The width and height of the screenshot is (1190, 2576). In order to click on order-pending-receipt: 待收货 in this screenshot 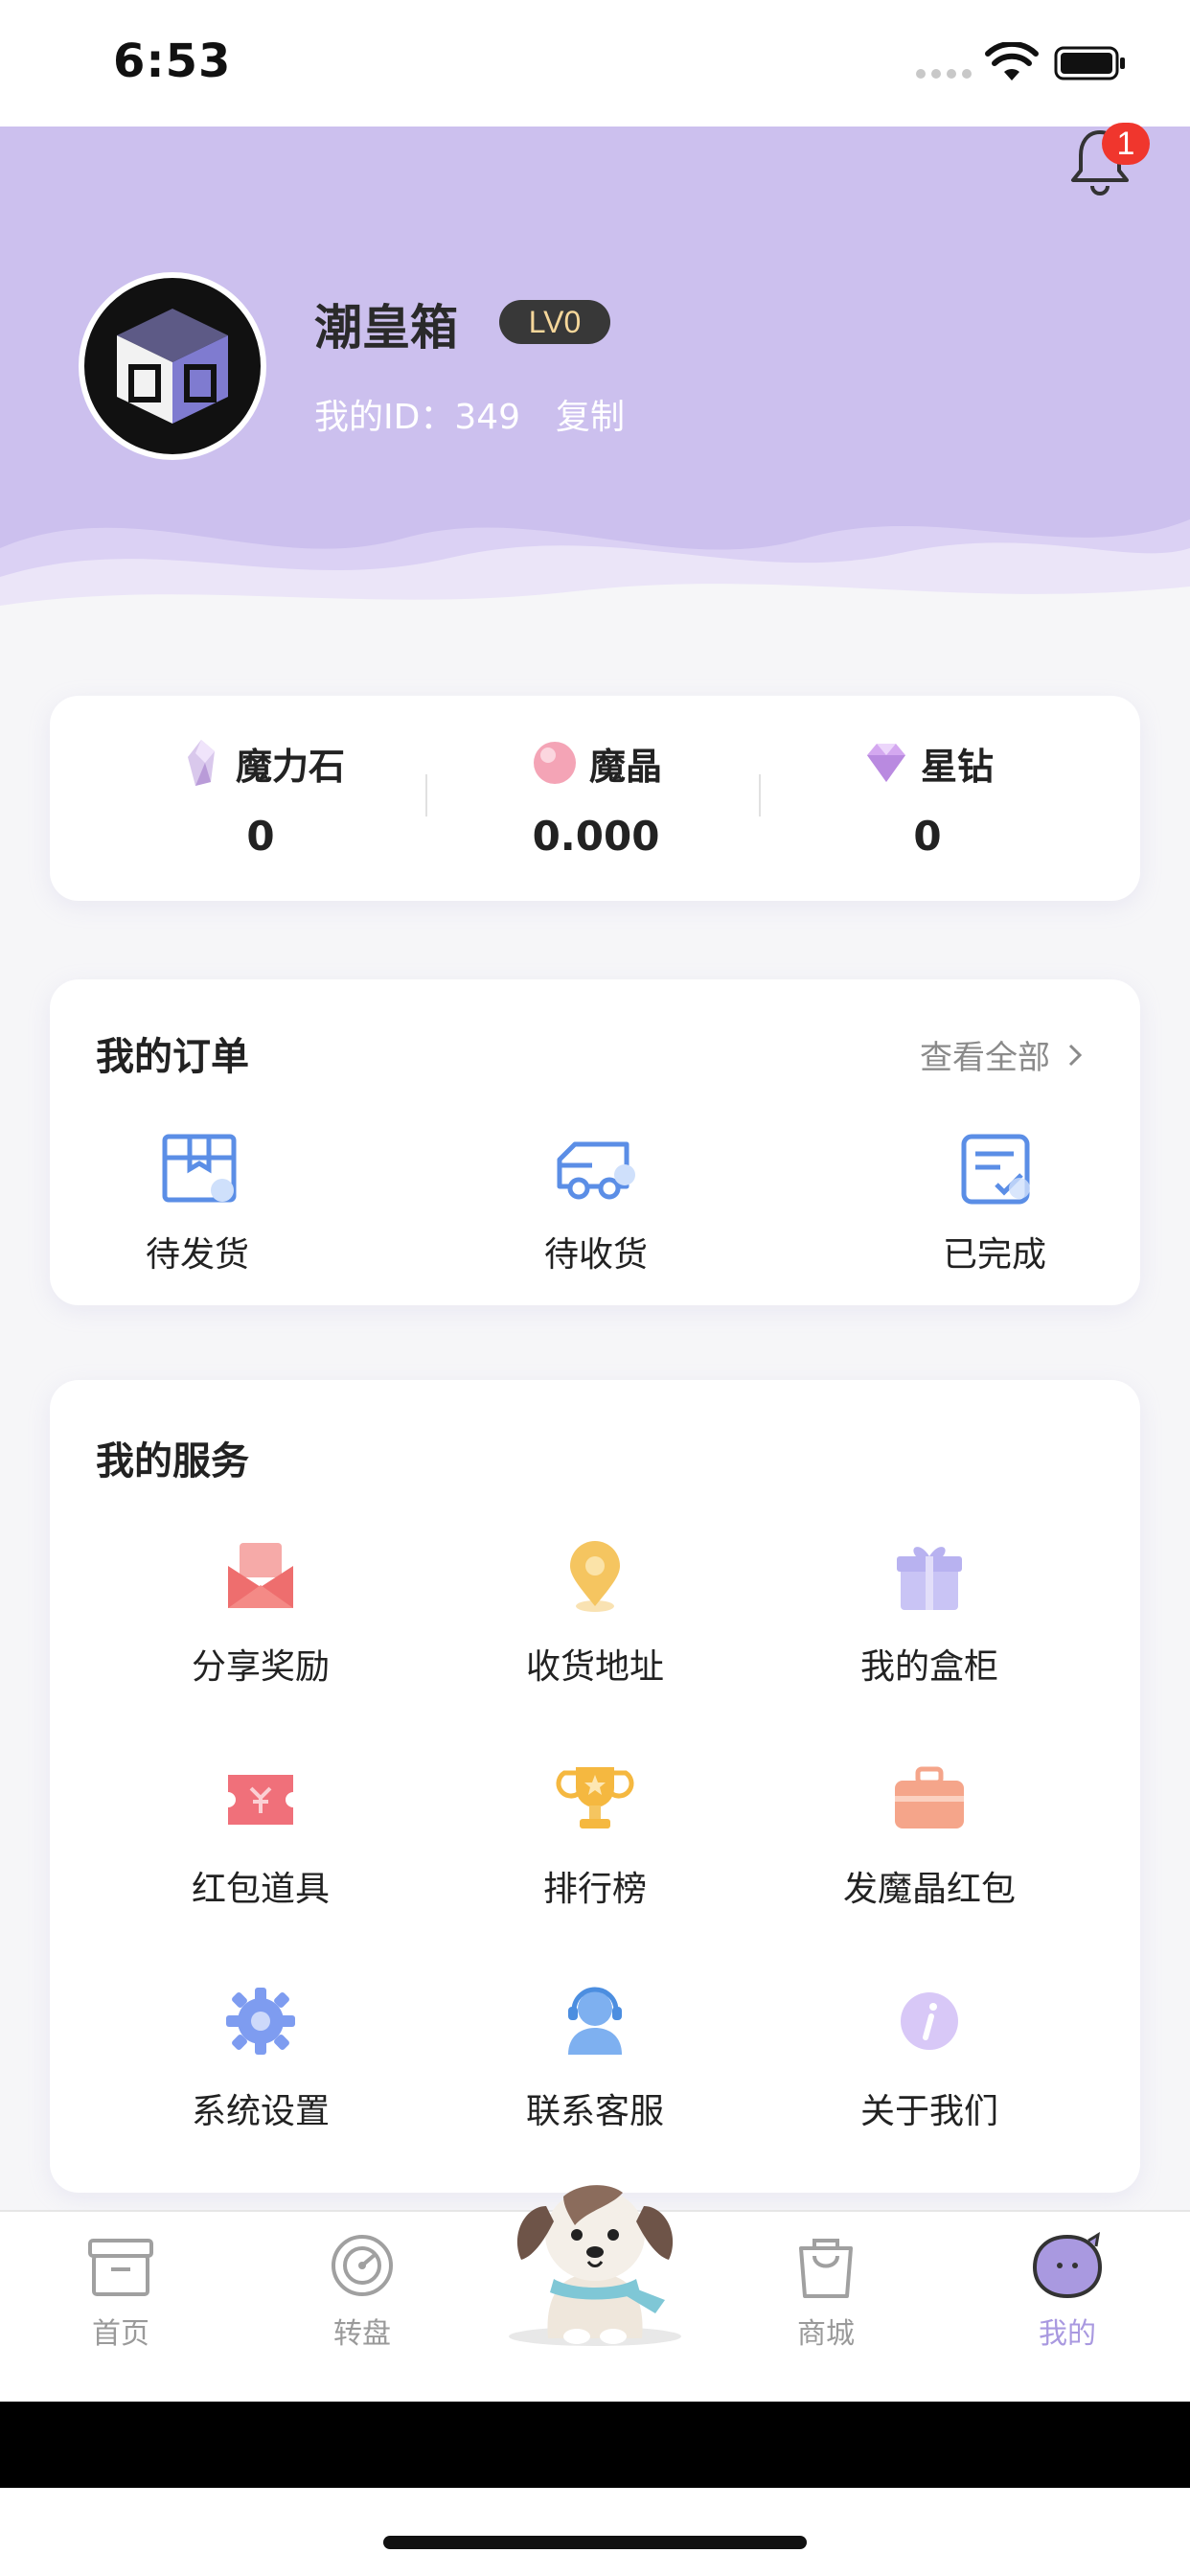, I will do `click(596, 1203)`.